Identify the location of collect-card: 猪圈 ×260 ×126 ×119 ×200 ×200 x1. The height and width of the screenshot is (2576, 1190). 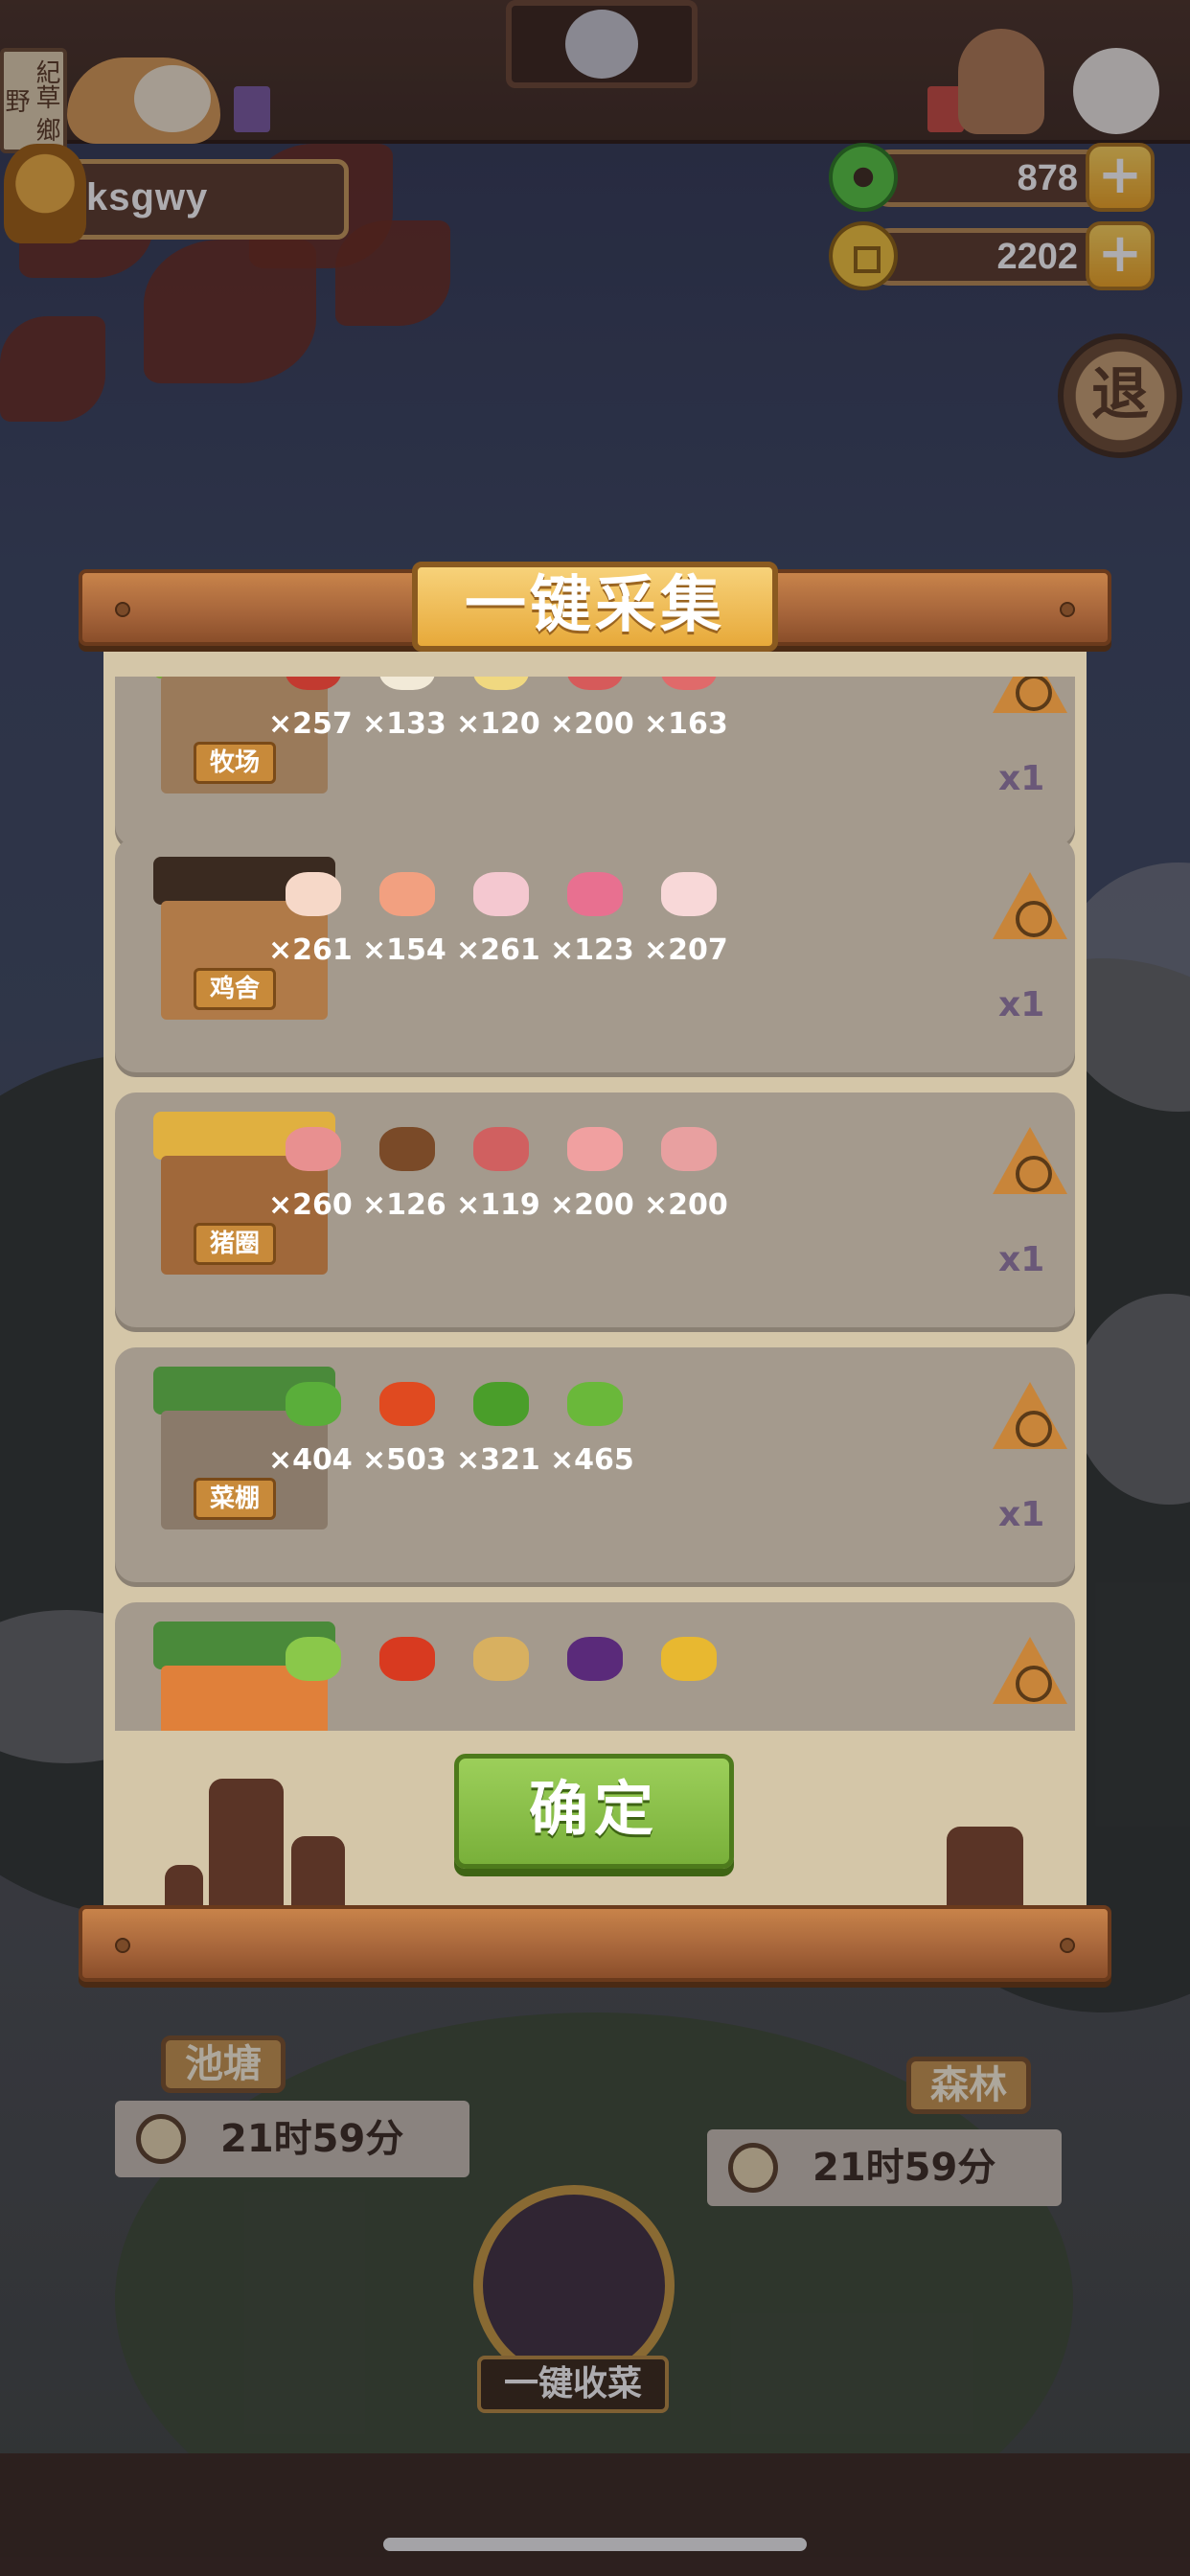
(595, 1212).